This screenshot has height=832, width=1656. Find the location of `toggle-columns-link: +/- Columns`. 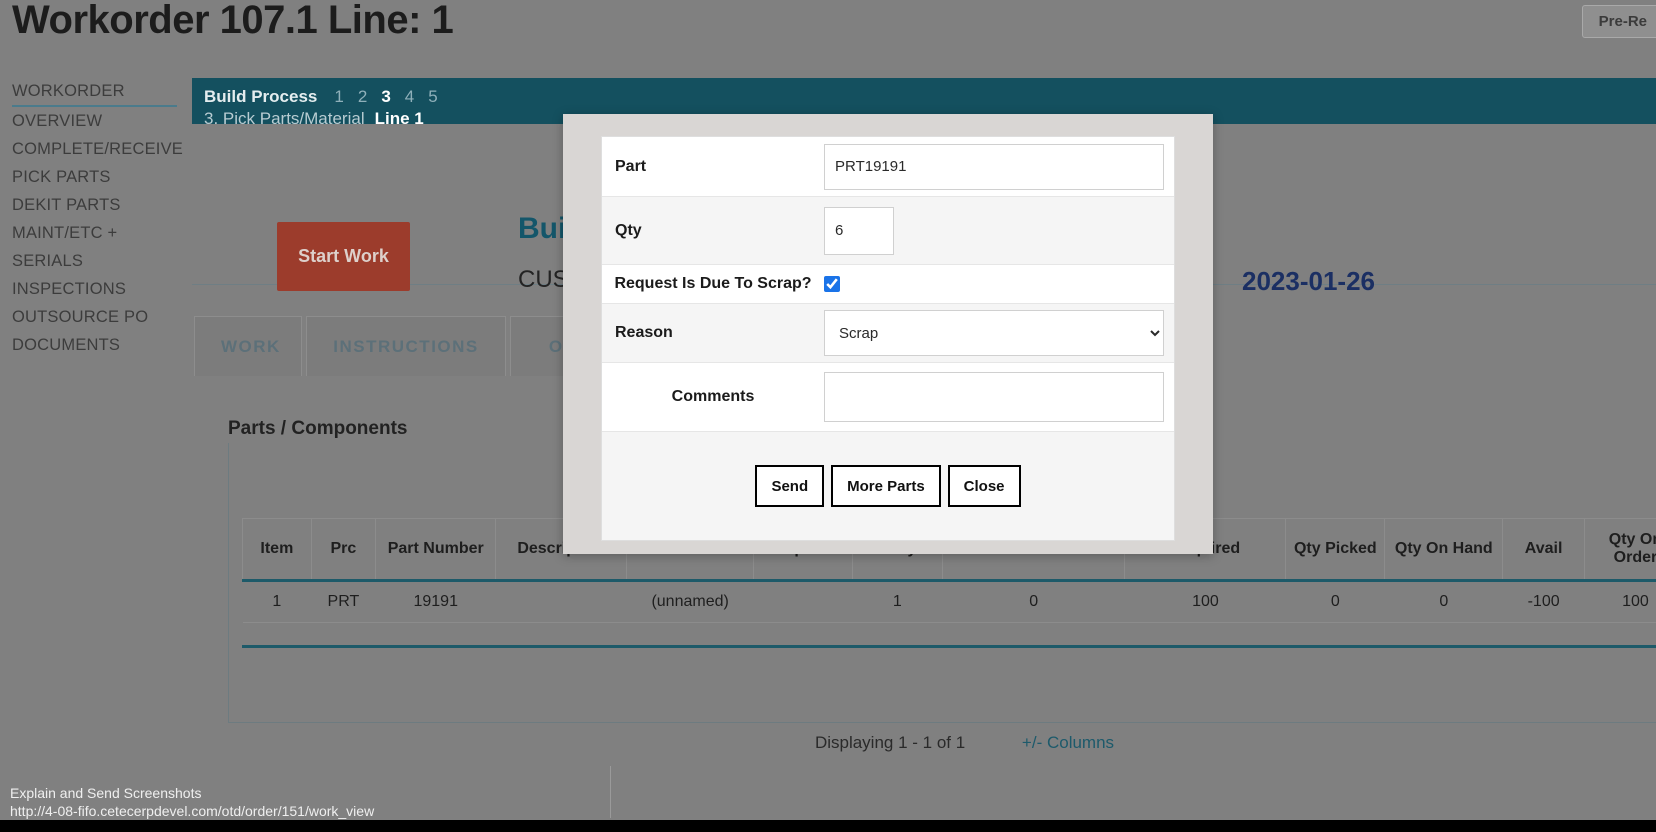

toggle-columns-link: +/- Columns is located at coordinates (1068, 742).